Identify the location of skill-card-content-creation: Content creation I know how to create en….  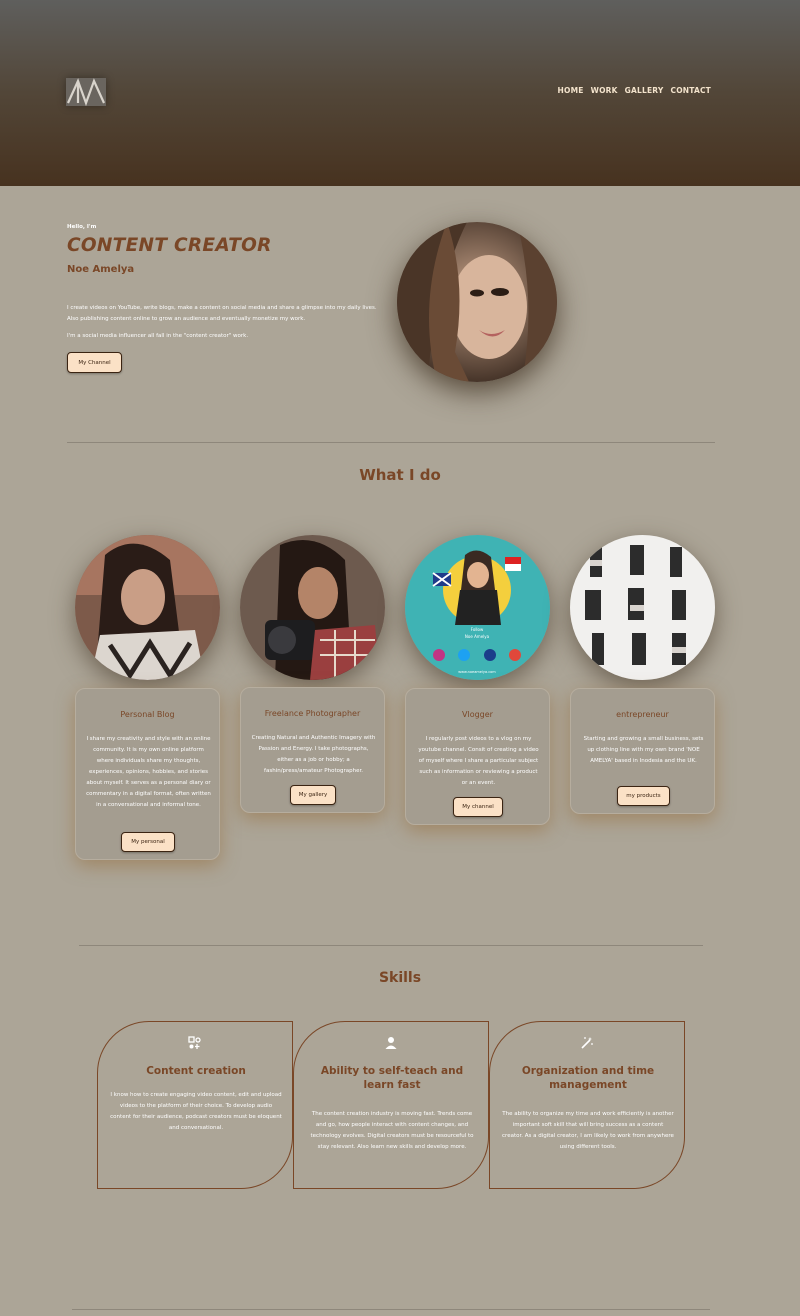
(195, 1105).